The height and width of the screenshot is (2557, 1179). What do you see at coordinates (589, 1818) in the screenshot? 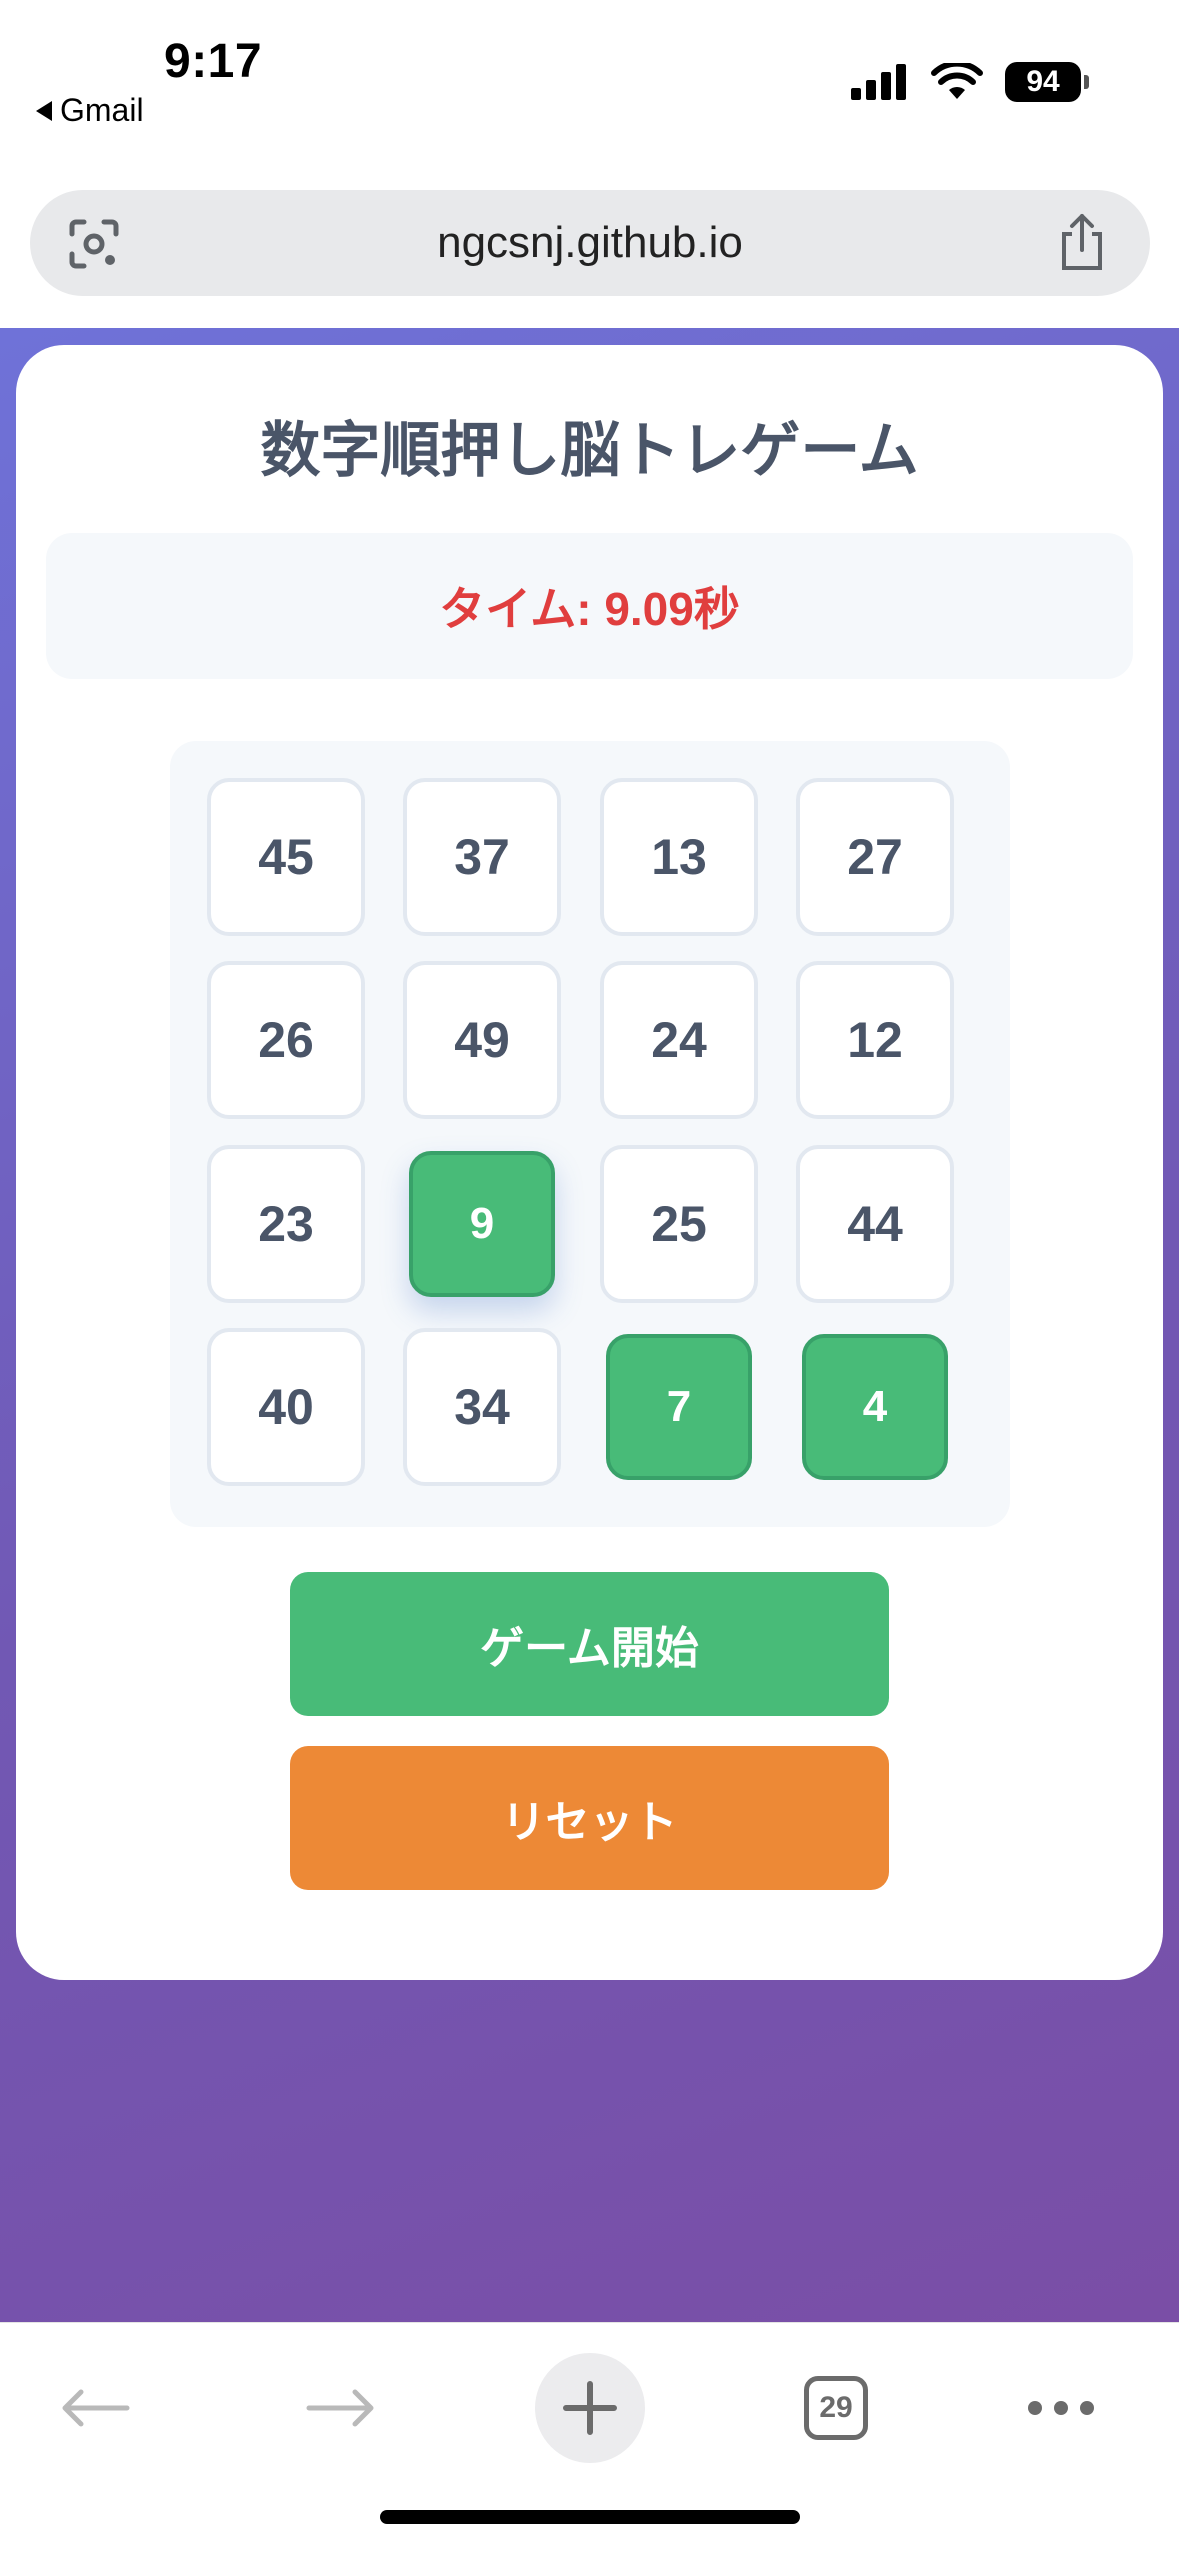
I see `reset-button: リセット` at bounding box center [589, 1818].